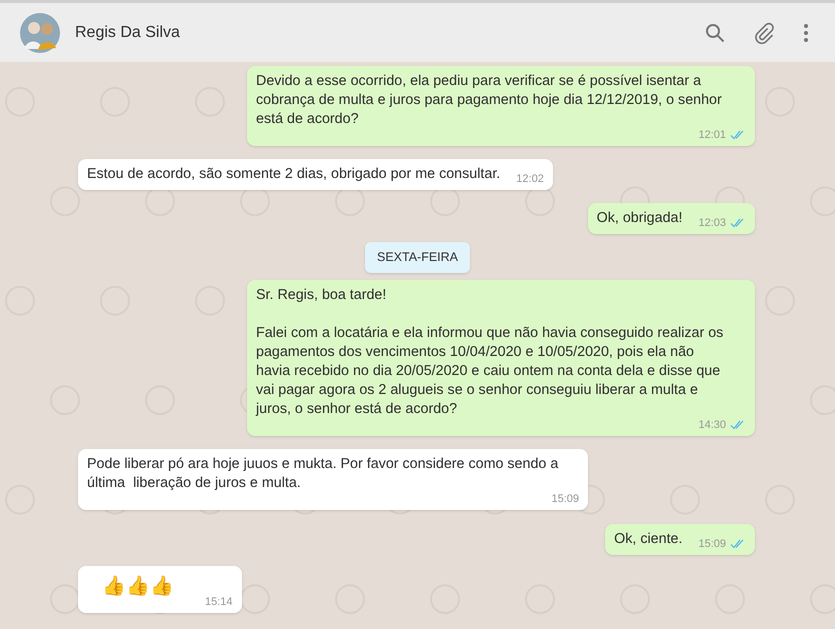 This screenshot has width=835, height=629. Describe the element at coordinates (806, 32) in the screenshot. I see `menu-icon` at that location.